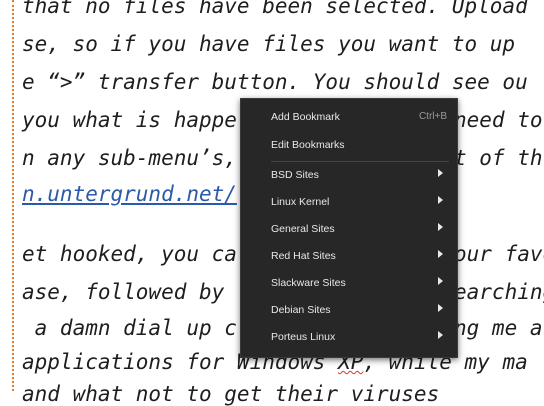 This screenshot has width=544, height=406. I want to click on text-line: ase, followed by, so click(123, 292).